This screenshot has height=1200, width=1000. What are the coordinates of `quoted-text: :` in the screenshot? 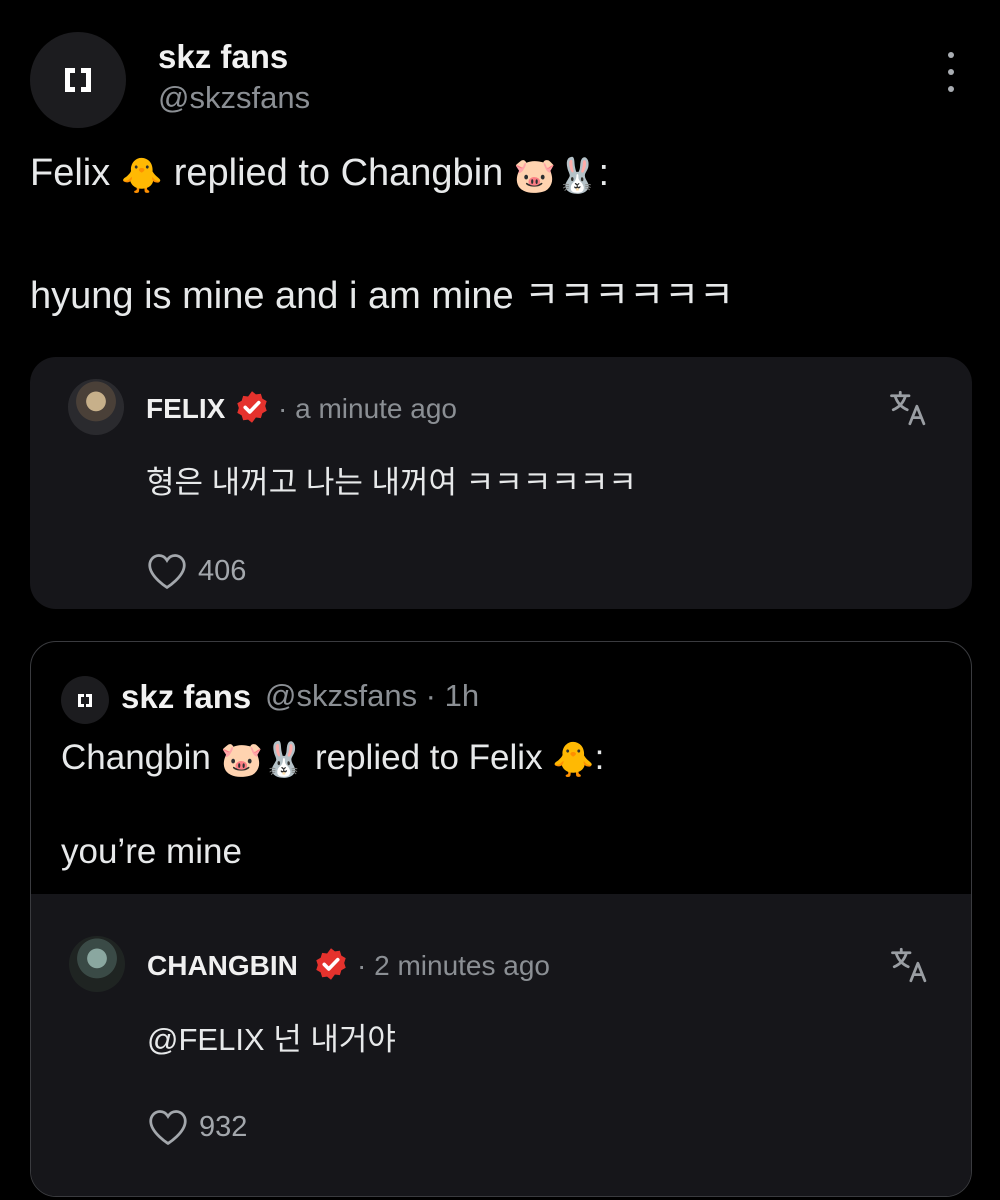 It's located at (599, 757).